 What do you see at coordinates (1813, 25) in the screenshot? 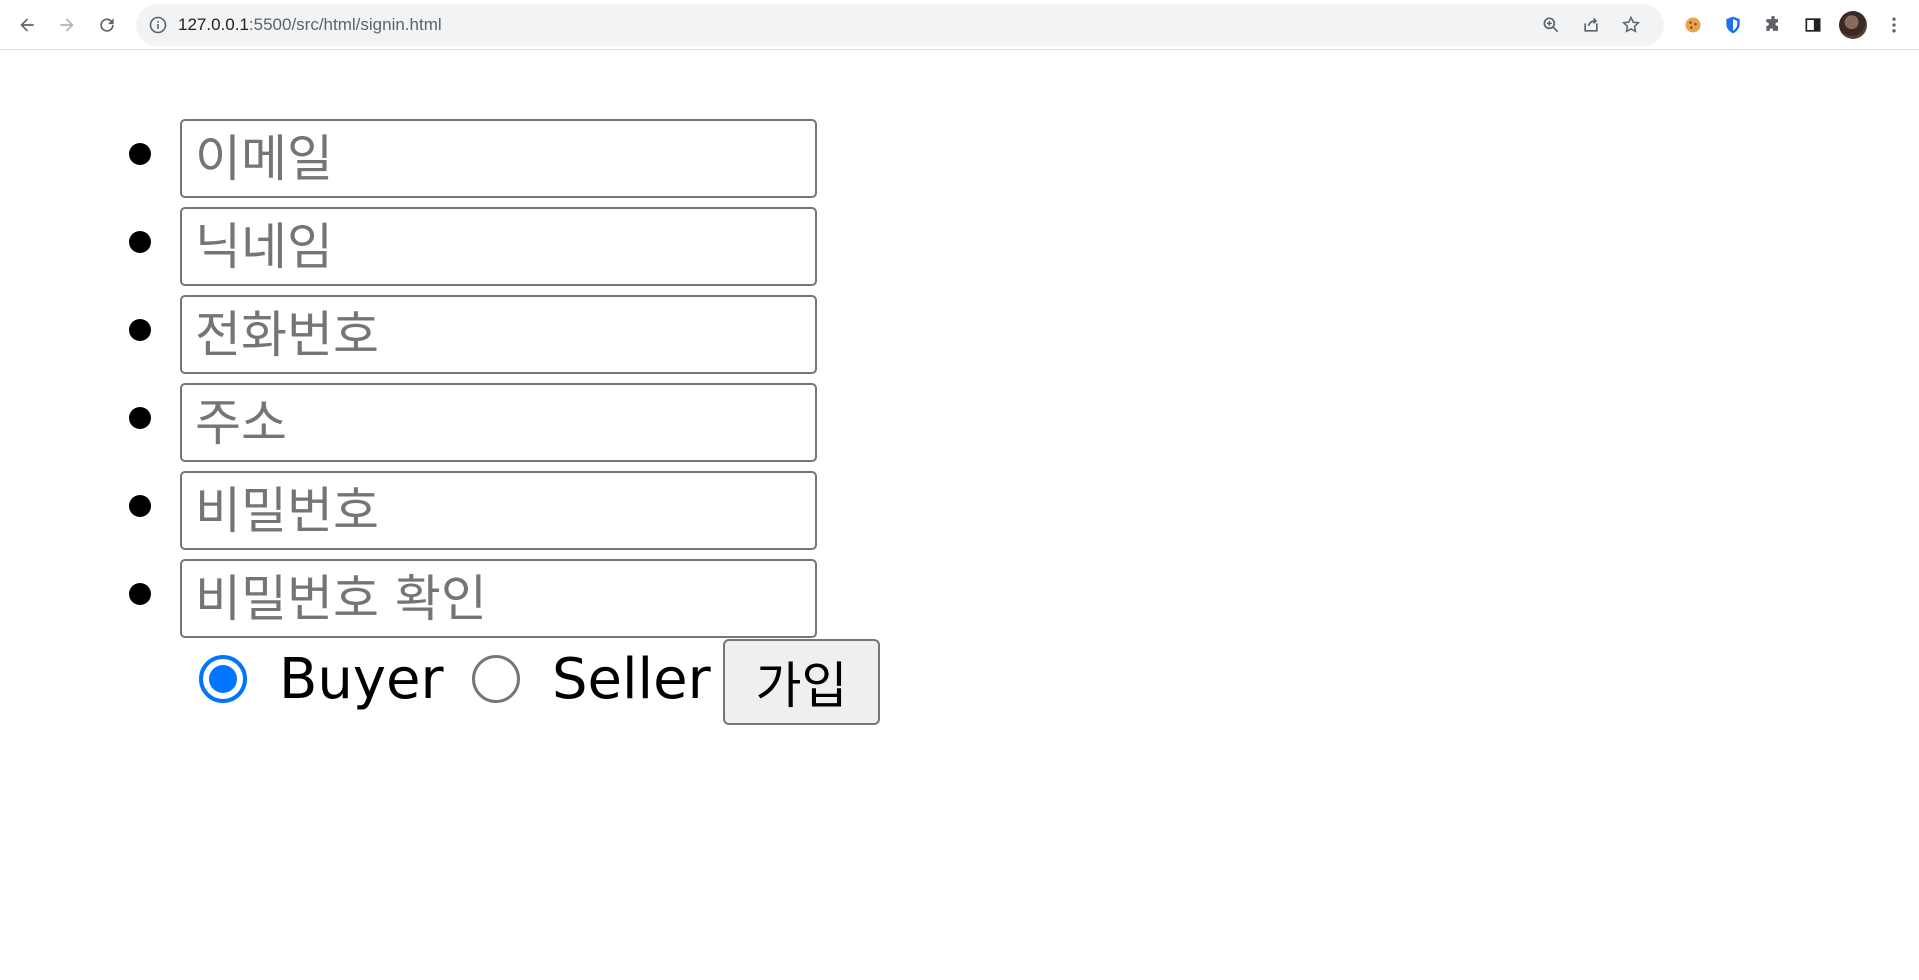
I see `side-panel-icon` at bounding box center [1813, 25].